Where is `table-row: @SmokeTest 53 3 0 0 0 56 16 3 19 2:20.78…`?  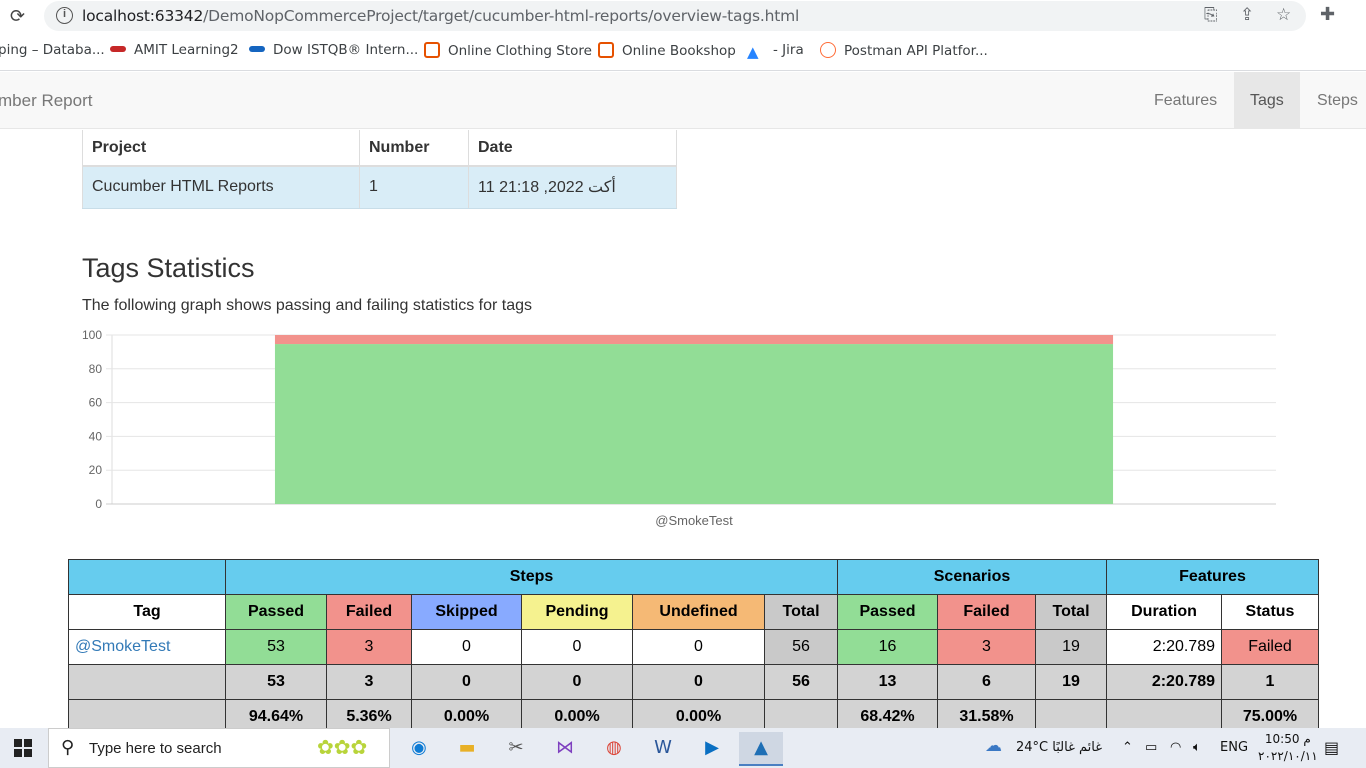 table-row: @SmokeTest 53 3 0 0 0 56 16 3 19 2:20.78… is located at coordinates (693, 647).